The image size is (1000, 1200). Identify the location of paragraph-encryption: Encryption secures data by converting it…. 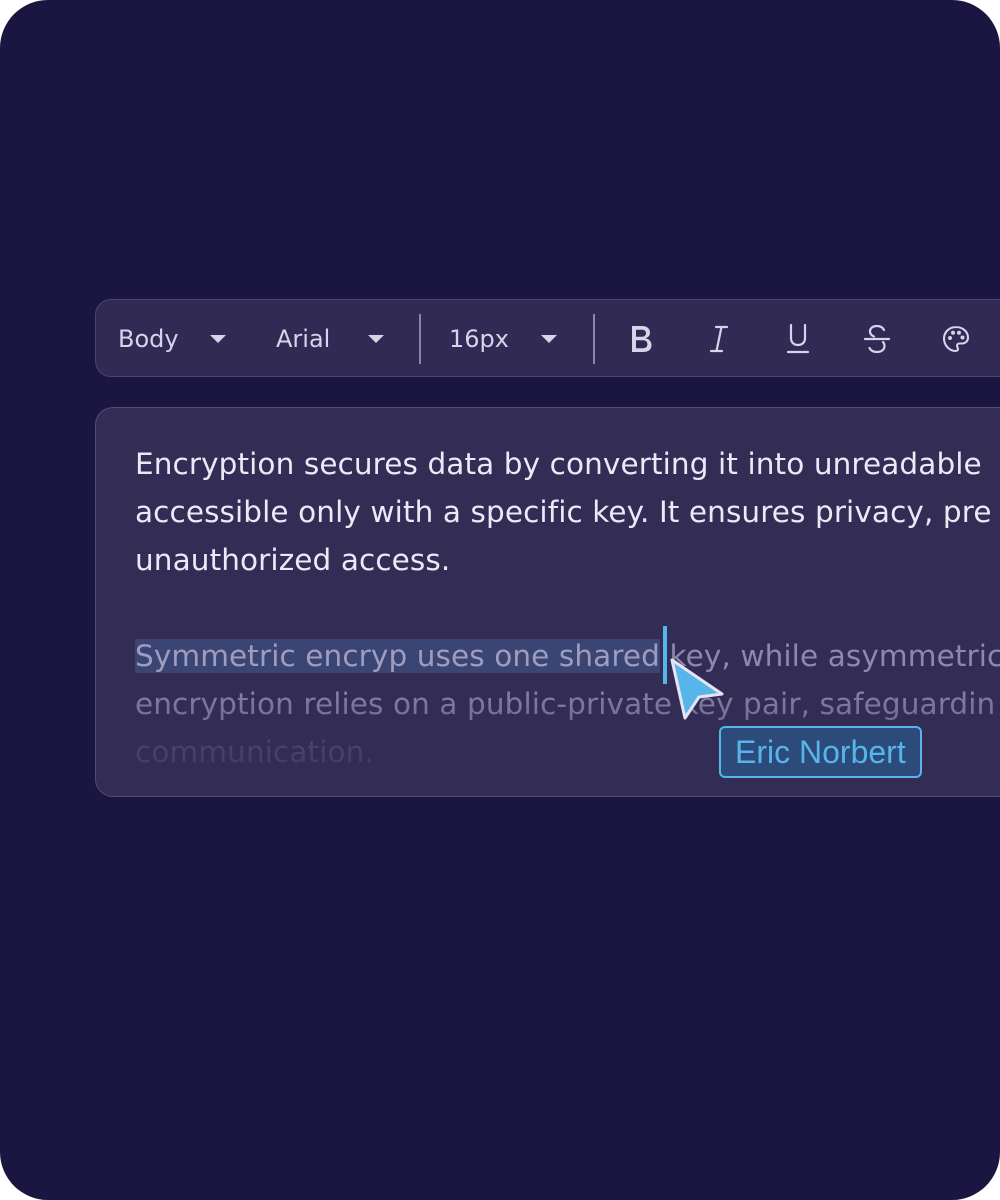
(563, 512).